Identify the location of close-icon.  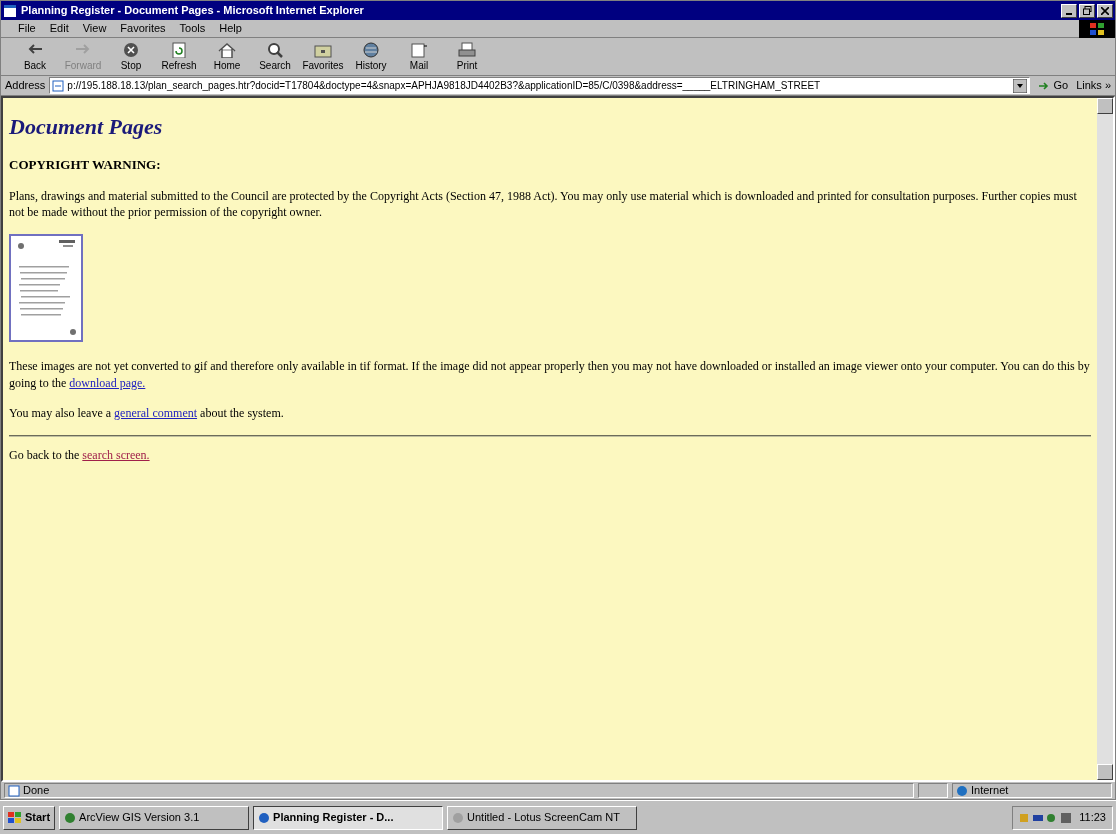
(1105, 10).